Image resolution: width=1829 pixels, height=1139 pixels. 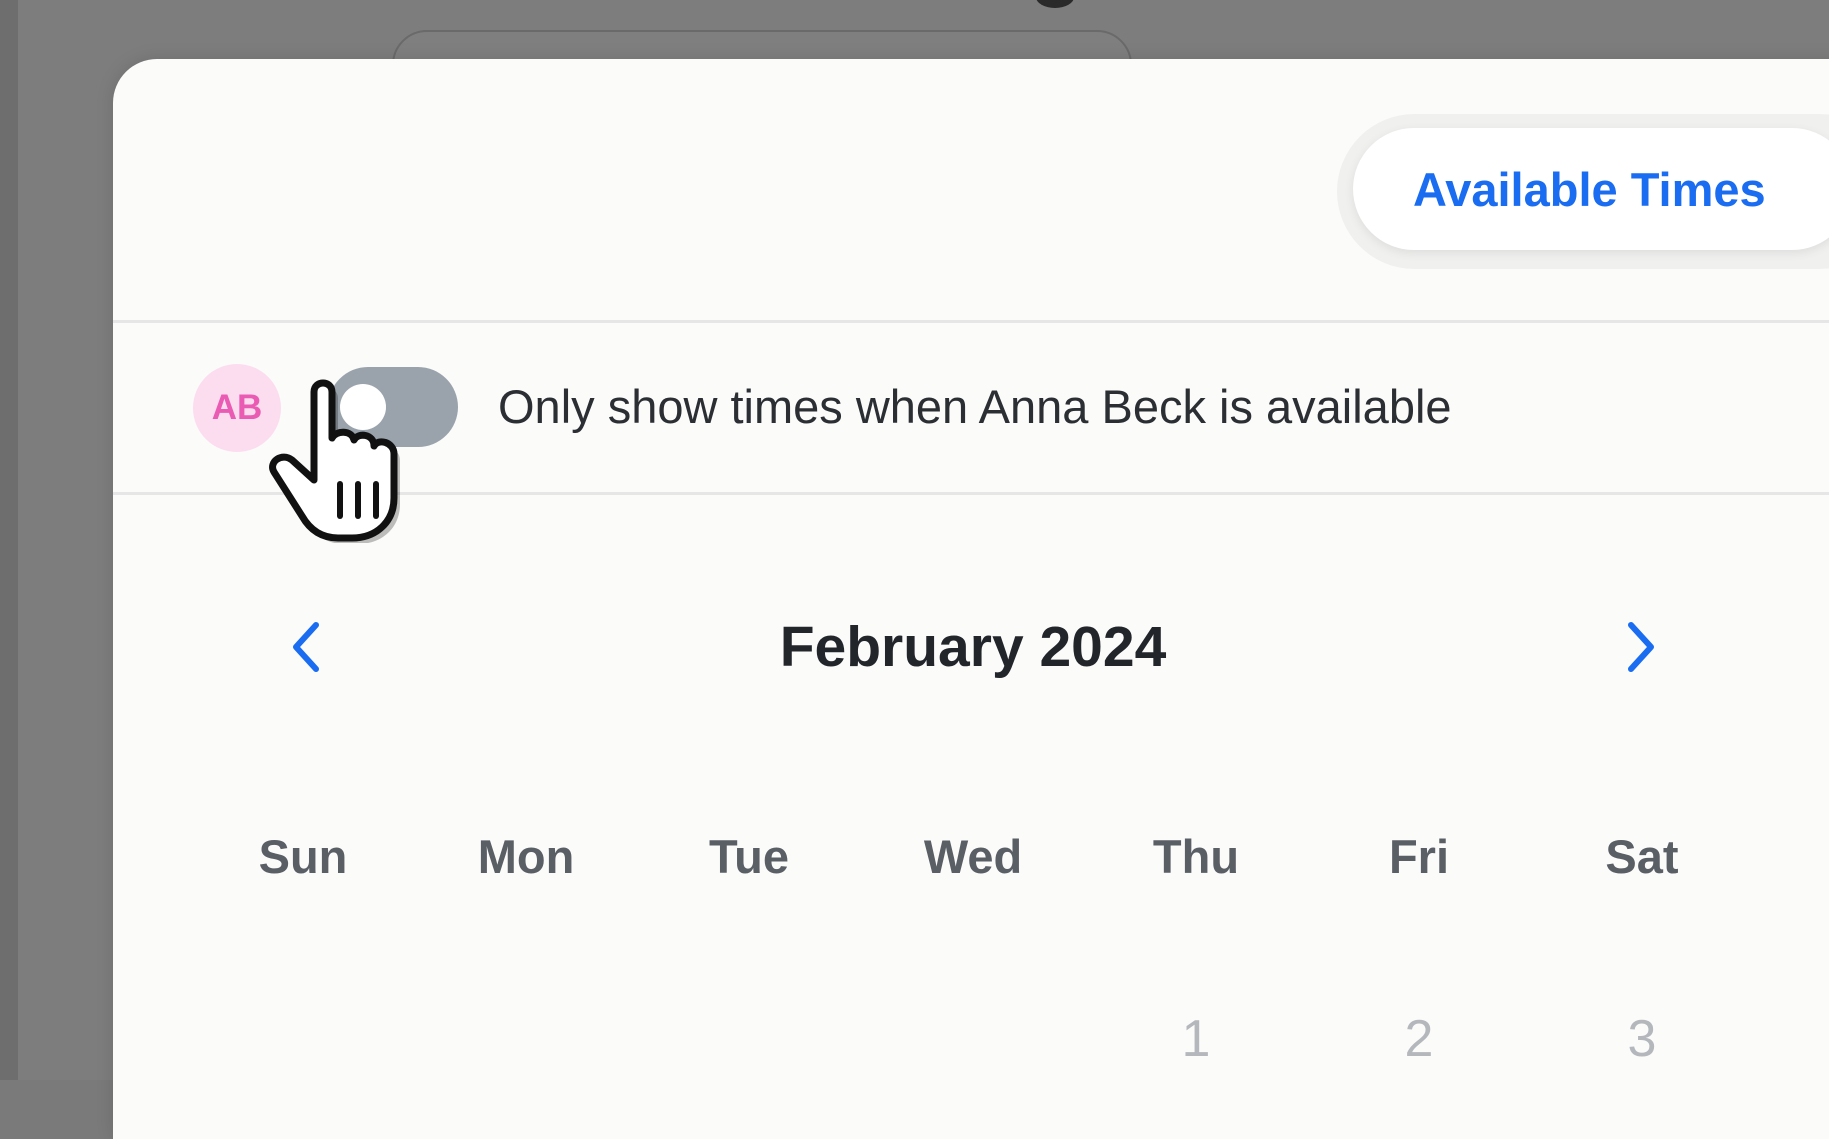 What do you see at coordinates (1196, 1039) in the screenshot?
I see `calendar-day: 1` at bounding box center [1196, 1039].